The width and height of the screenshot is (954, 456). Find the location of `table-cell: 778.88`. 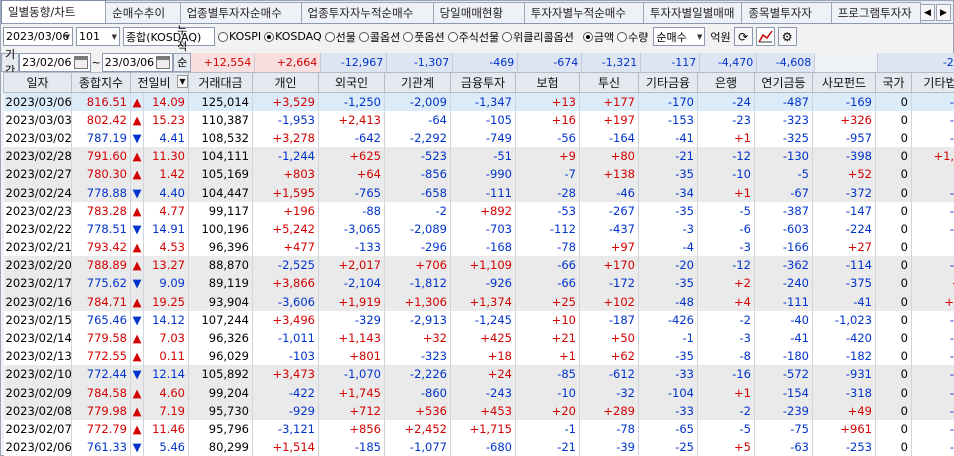

table-cell: 778.88 is located at coordinates (101, 192).